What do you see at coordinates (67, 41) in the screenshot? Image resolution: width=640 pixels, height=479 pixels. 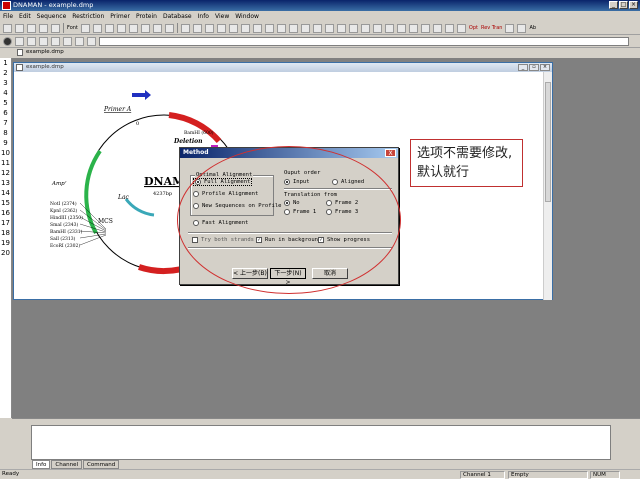 I see `tool-e-icon` at bounding box center [67, 41].